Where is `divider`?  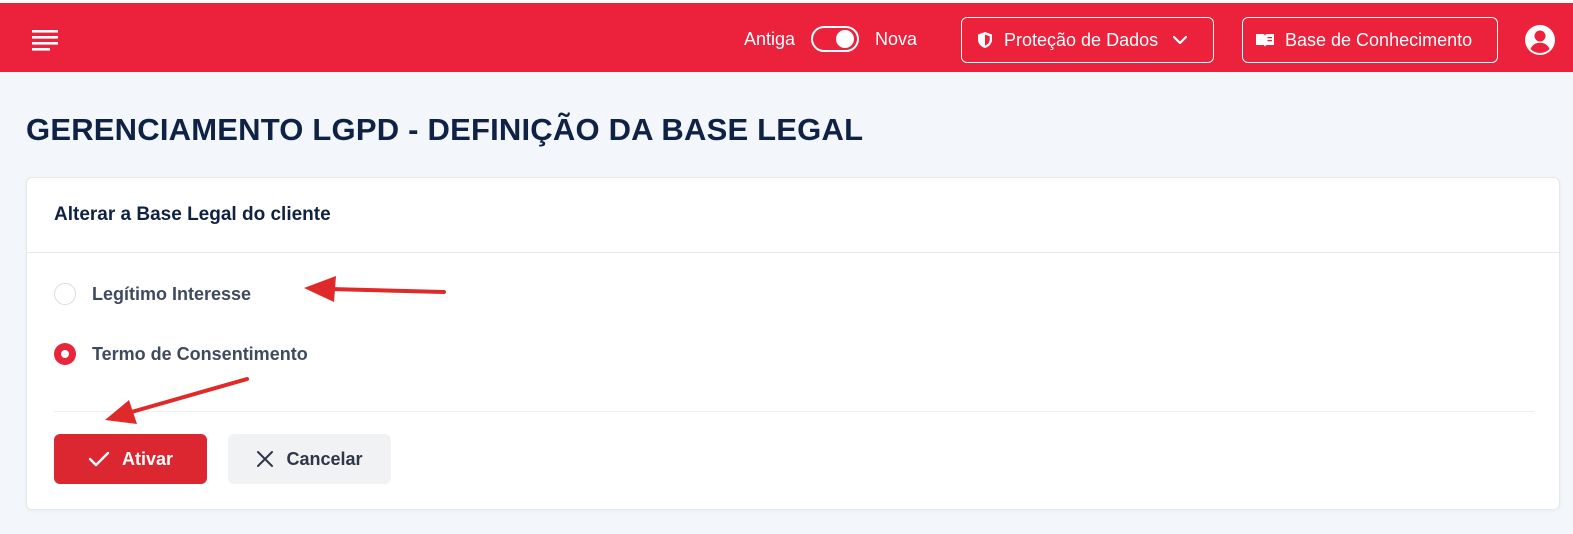
divider is located at coordinates (794, 411).